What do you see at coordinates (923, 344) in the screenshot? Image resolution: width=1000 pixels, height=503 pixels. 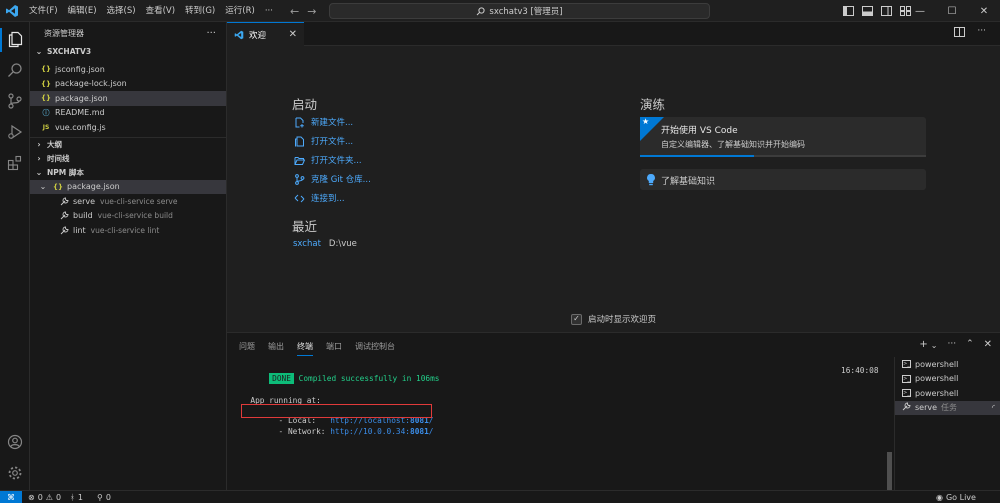 I see `new-terminal-icon: +` at bounding box center [923, 344].